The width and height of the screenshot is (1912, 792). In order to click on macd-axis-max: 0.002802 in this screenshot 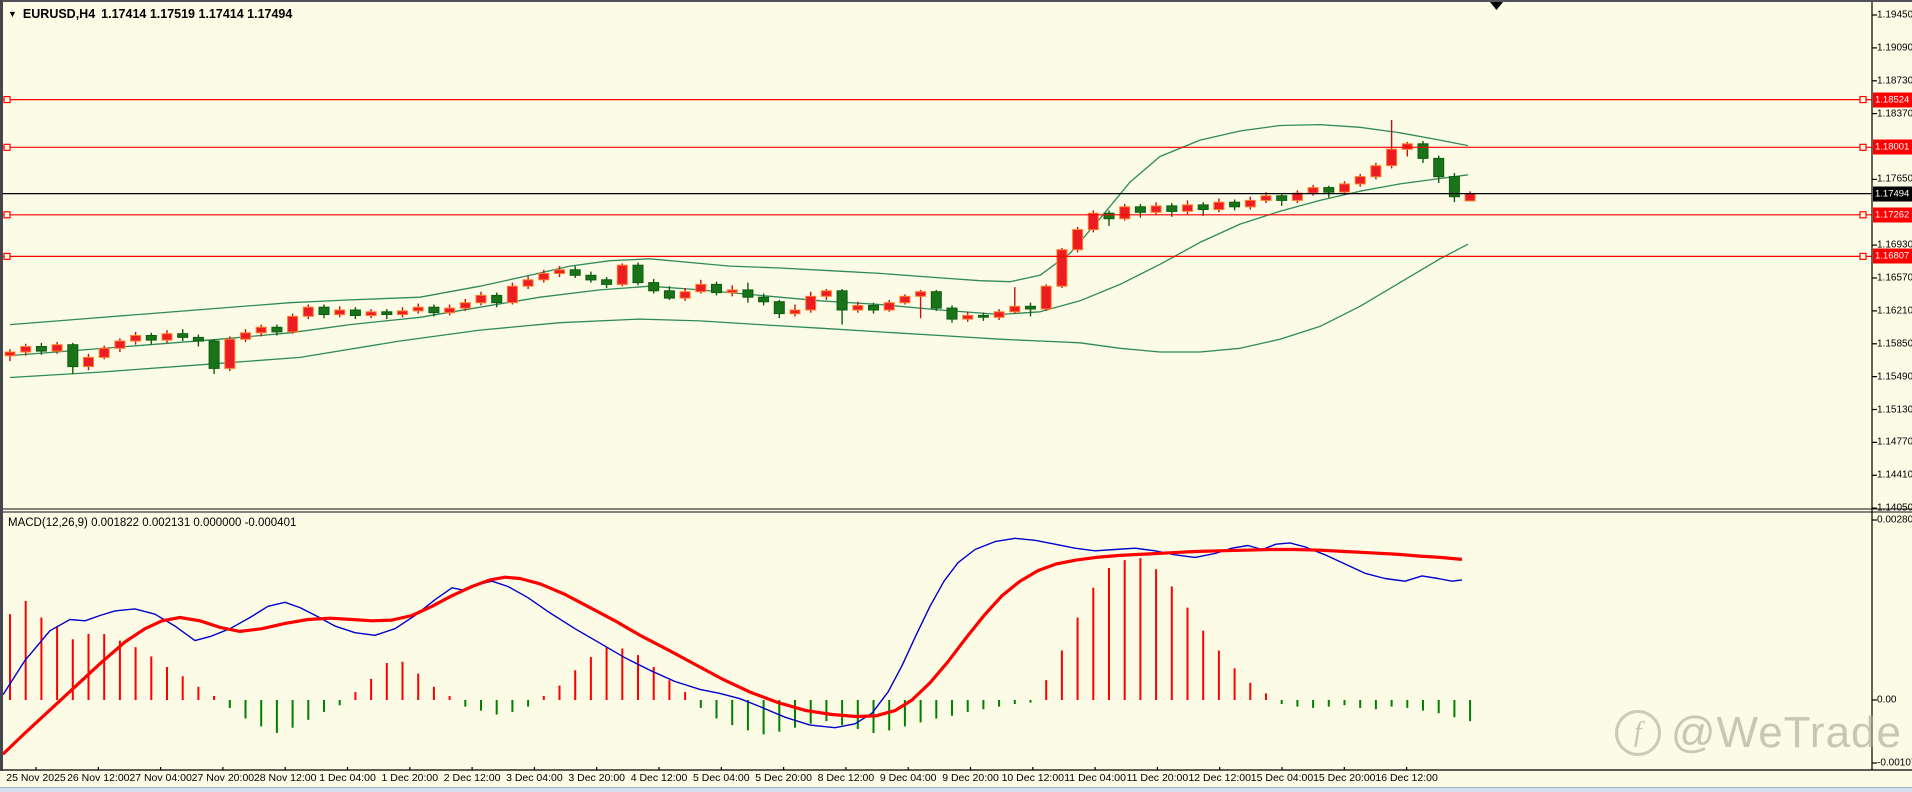, I will do `click(1894, 520)`.